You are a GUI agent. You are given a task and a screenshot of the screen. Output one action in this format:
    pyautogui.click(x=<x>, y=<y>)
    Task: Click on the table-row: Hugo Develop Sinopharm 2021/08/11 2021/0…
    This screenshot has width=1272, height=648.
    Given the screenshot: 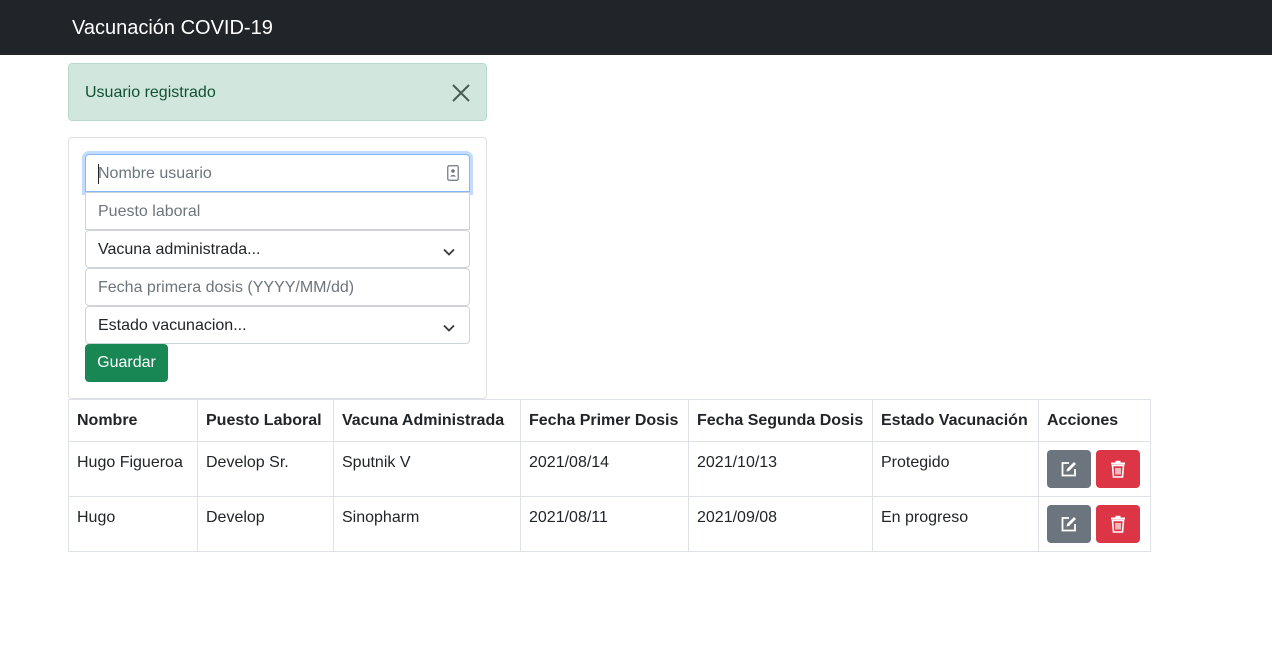 What is the action you would take?
    pyautogui.click(x=609, y=524)
    